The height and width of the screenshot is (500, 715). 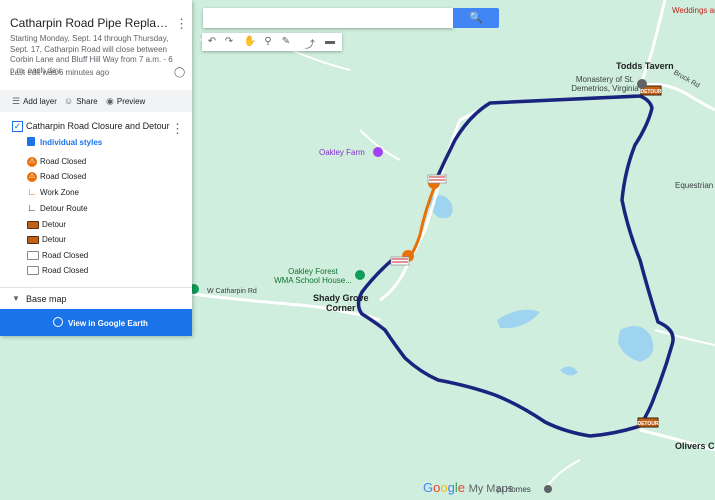 What do you see at coordinates (69, 101) in the screenshot?
I see `person-add-icon: ☺` at bounding box center [69, 101].